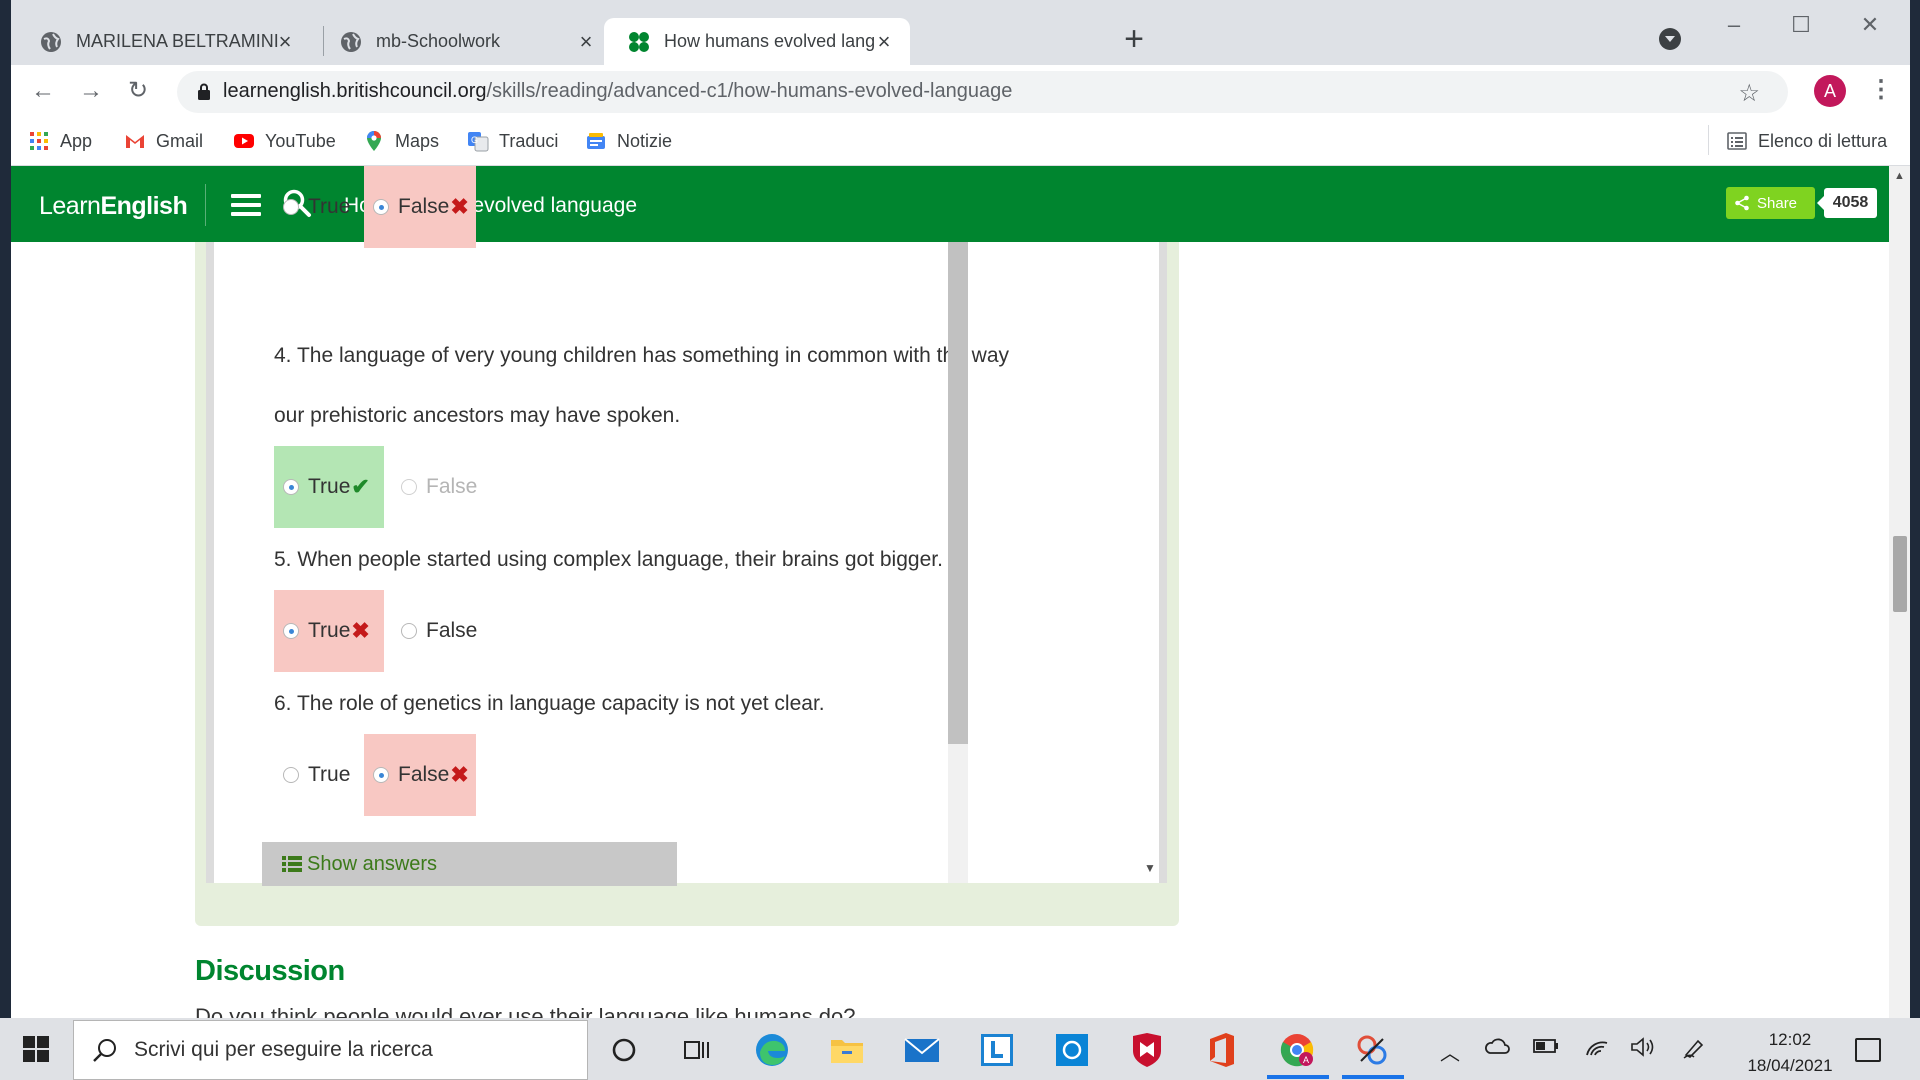  I want to click on show-answers-label: Show answers, so click(372, 863).